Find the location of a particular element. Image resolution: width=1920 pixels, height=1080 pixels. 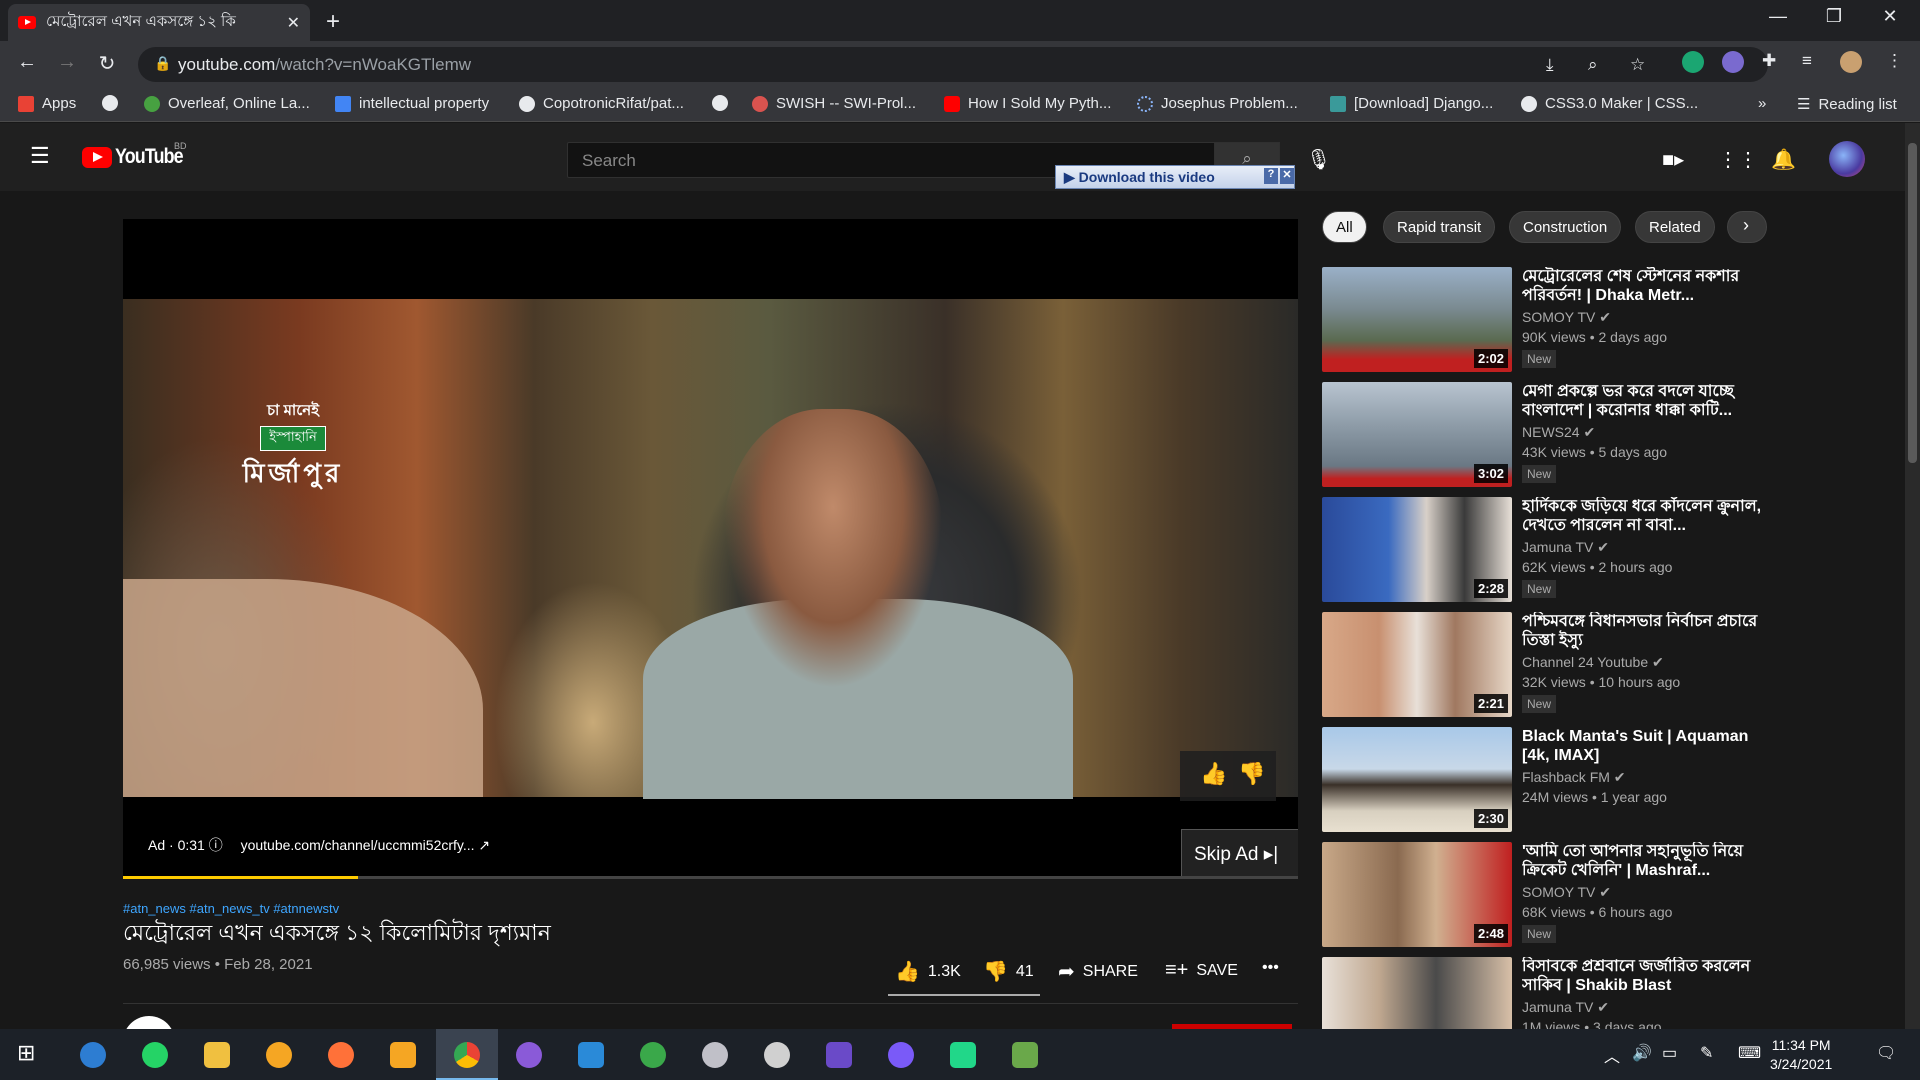

minimize-button: — is located at coordinates (1778, 16).